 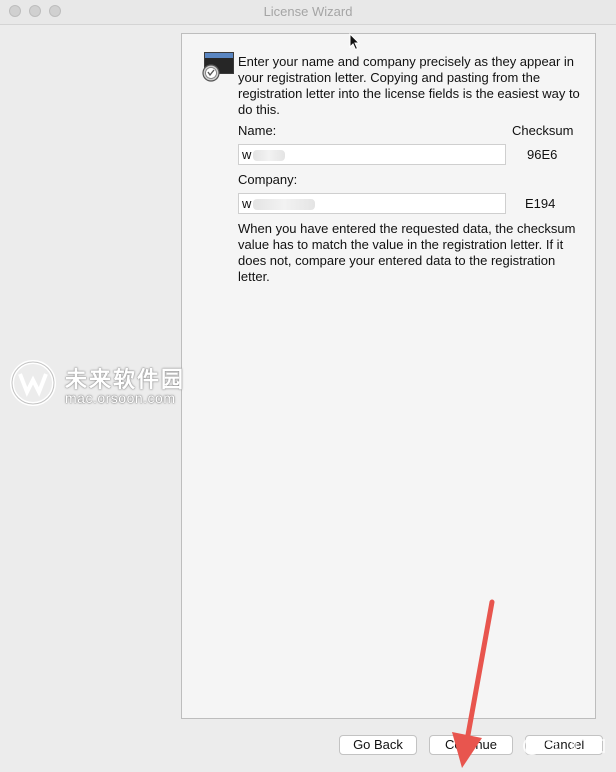 What do you see at coordinates (543, 130) in the screenshot?
I see `checksum-header: Checksum` at bounding box center [543, 130].